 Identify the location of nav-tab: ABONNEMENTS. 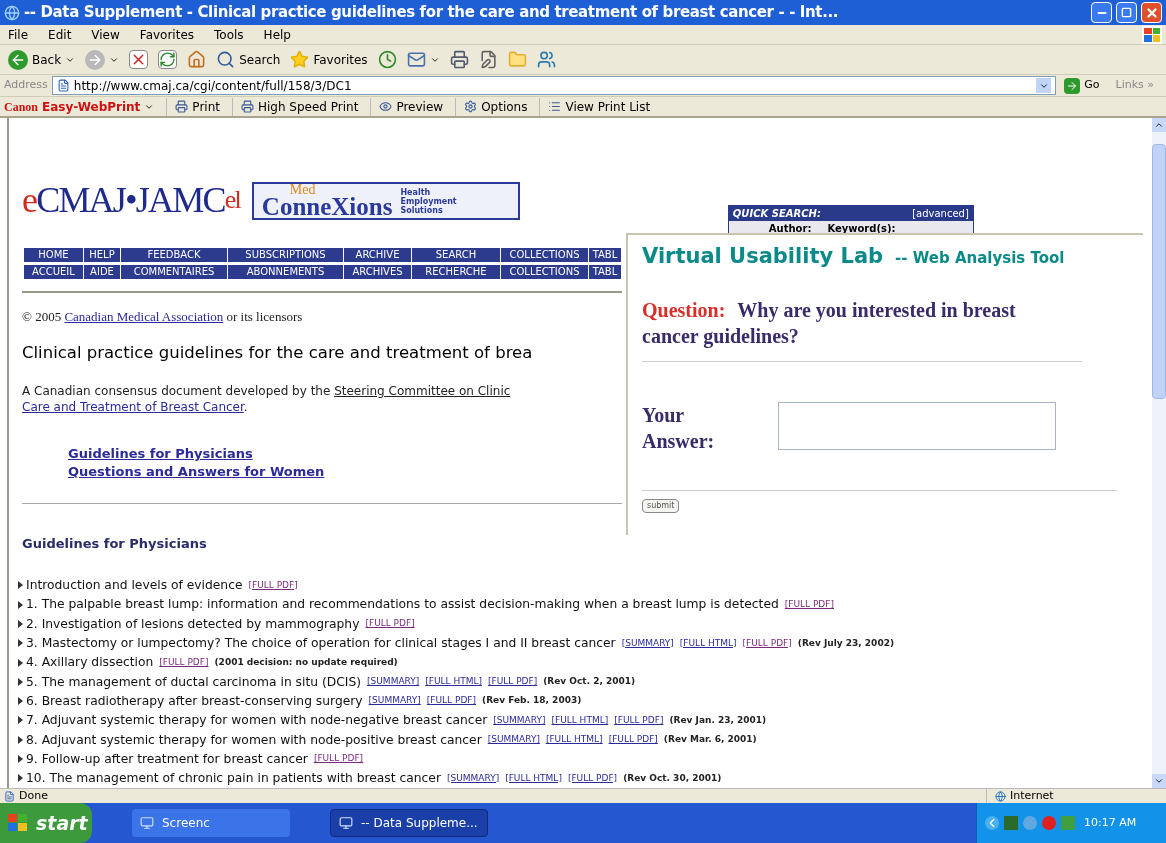
(285, 272).